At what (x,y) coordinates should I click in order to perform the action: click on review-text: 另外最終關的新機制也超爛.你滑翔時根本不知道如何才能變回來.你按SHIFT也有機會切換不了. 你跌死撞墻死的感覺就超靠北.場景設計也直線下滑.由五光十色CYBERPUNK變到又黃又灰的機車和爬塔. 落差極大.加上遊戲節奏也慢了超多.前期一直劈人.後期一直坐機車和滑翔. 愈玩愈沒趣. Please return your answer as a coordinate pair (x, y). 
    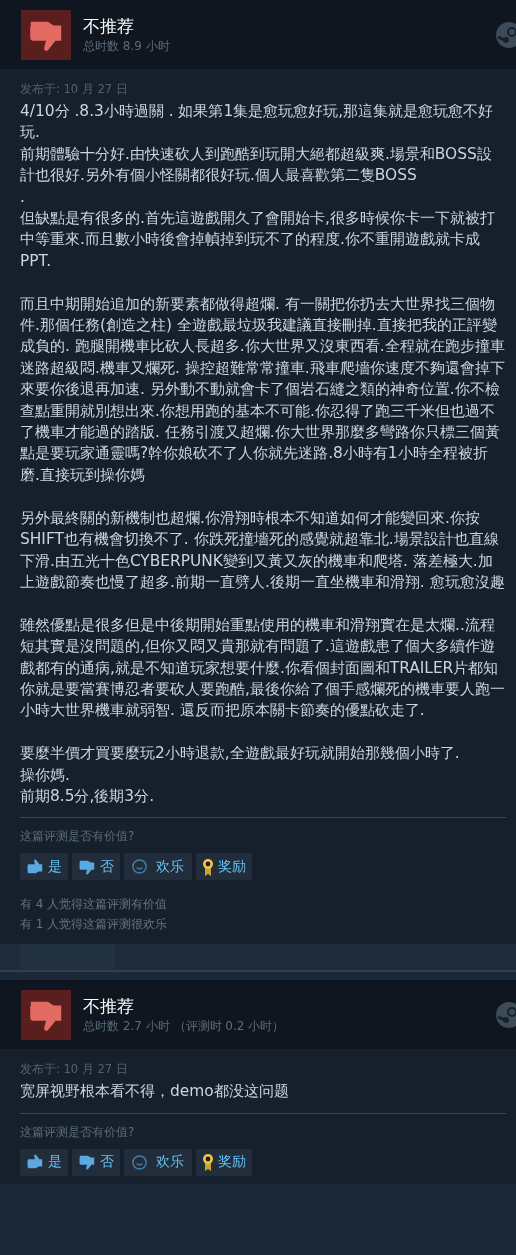
    Looking at the image, I should click on (263, 550).